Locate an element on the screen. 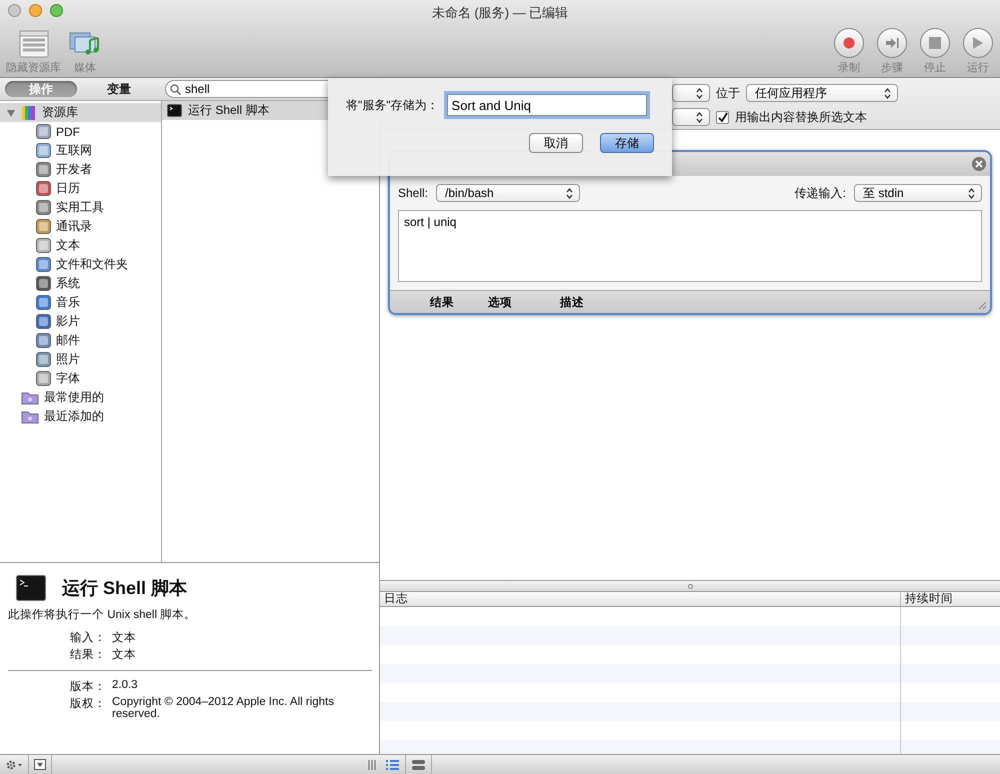 The height and width of the screenshot is (774, 1000). dialog-button: 存储 is located at coordinates (627, 143).